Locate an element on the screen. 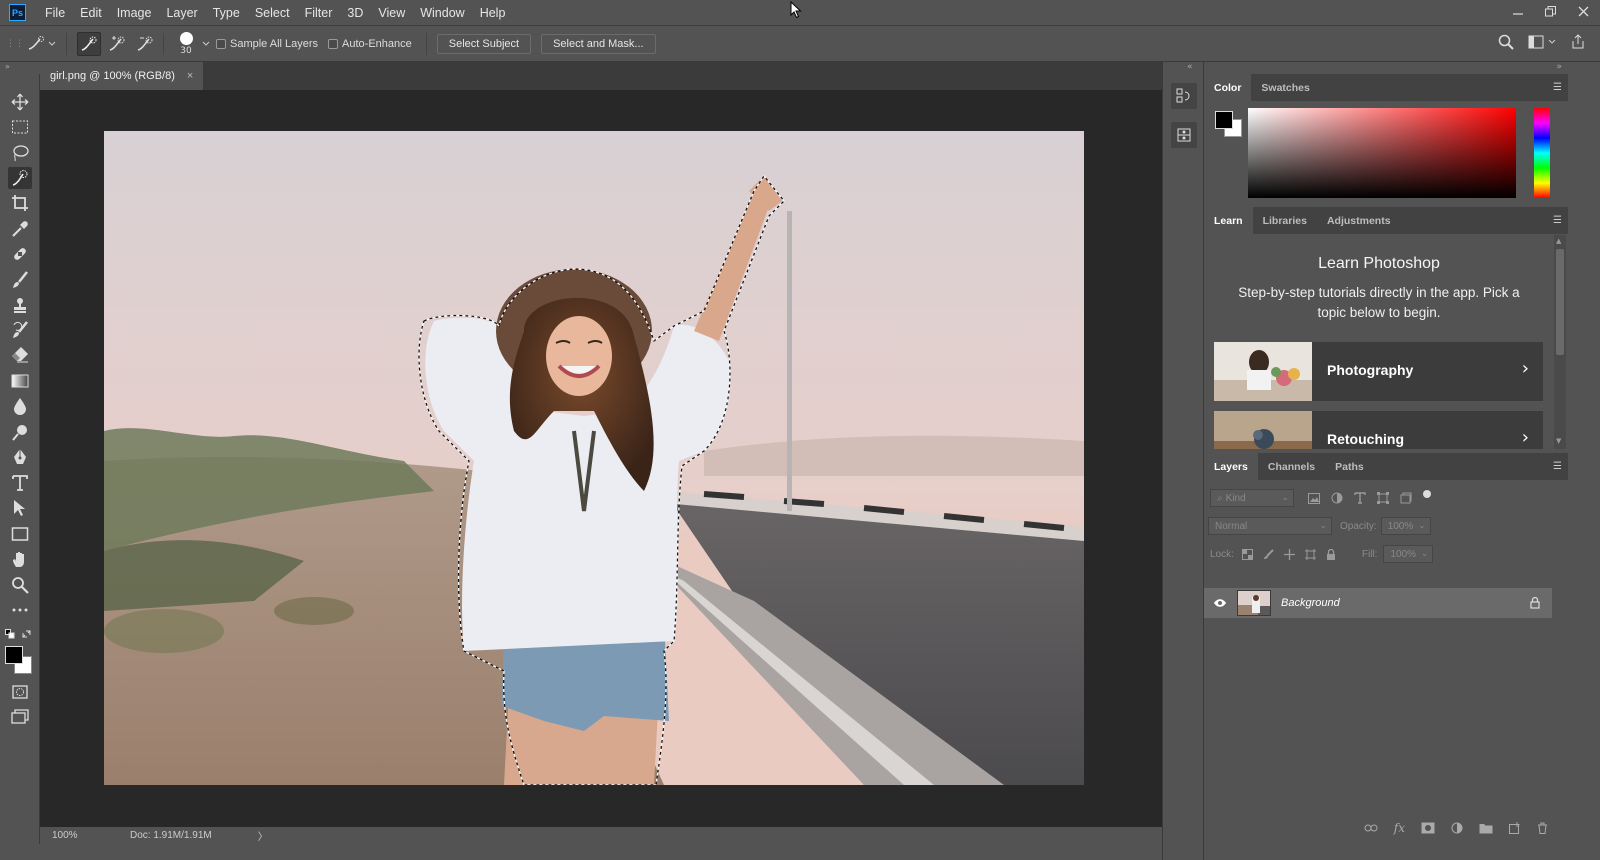  adjustment-layer-filter-icon is located at coordinates (1337, 498).